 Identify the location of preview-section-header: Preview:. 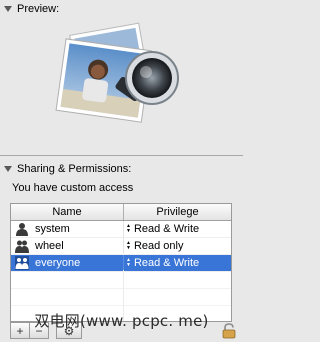
(31, 9).